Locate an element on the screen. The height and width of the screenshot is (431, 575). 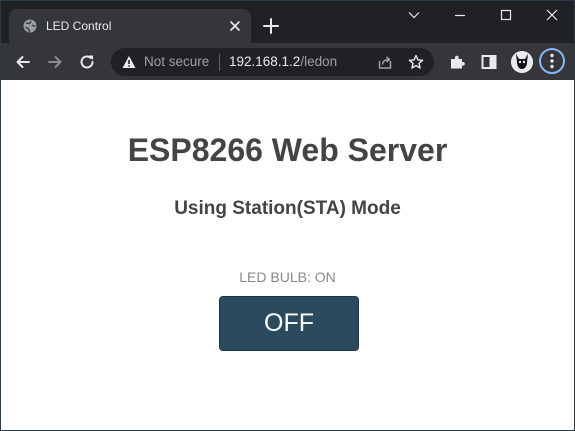
led-status-text: LED BULB: ON is located at coordinates (287, 277).